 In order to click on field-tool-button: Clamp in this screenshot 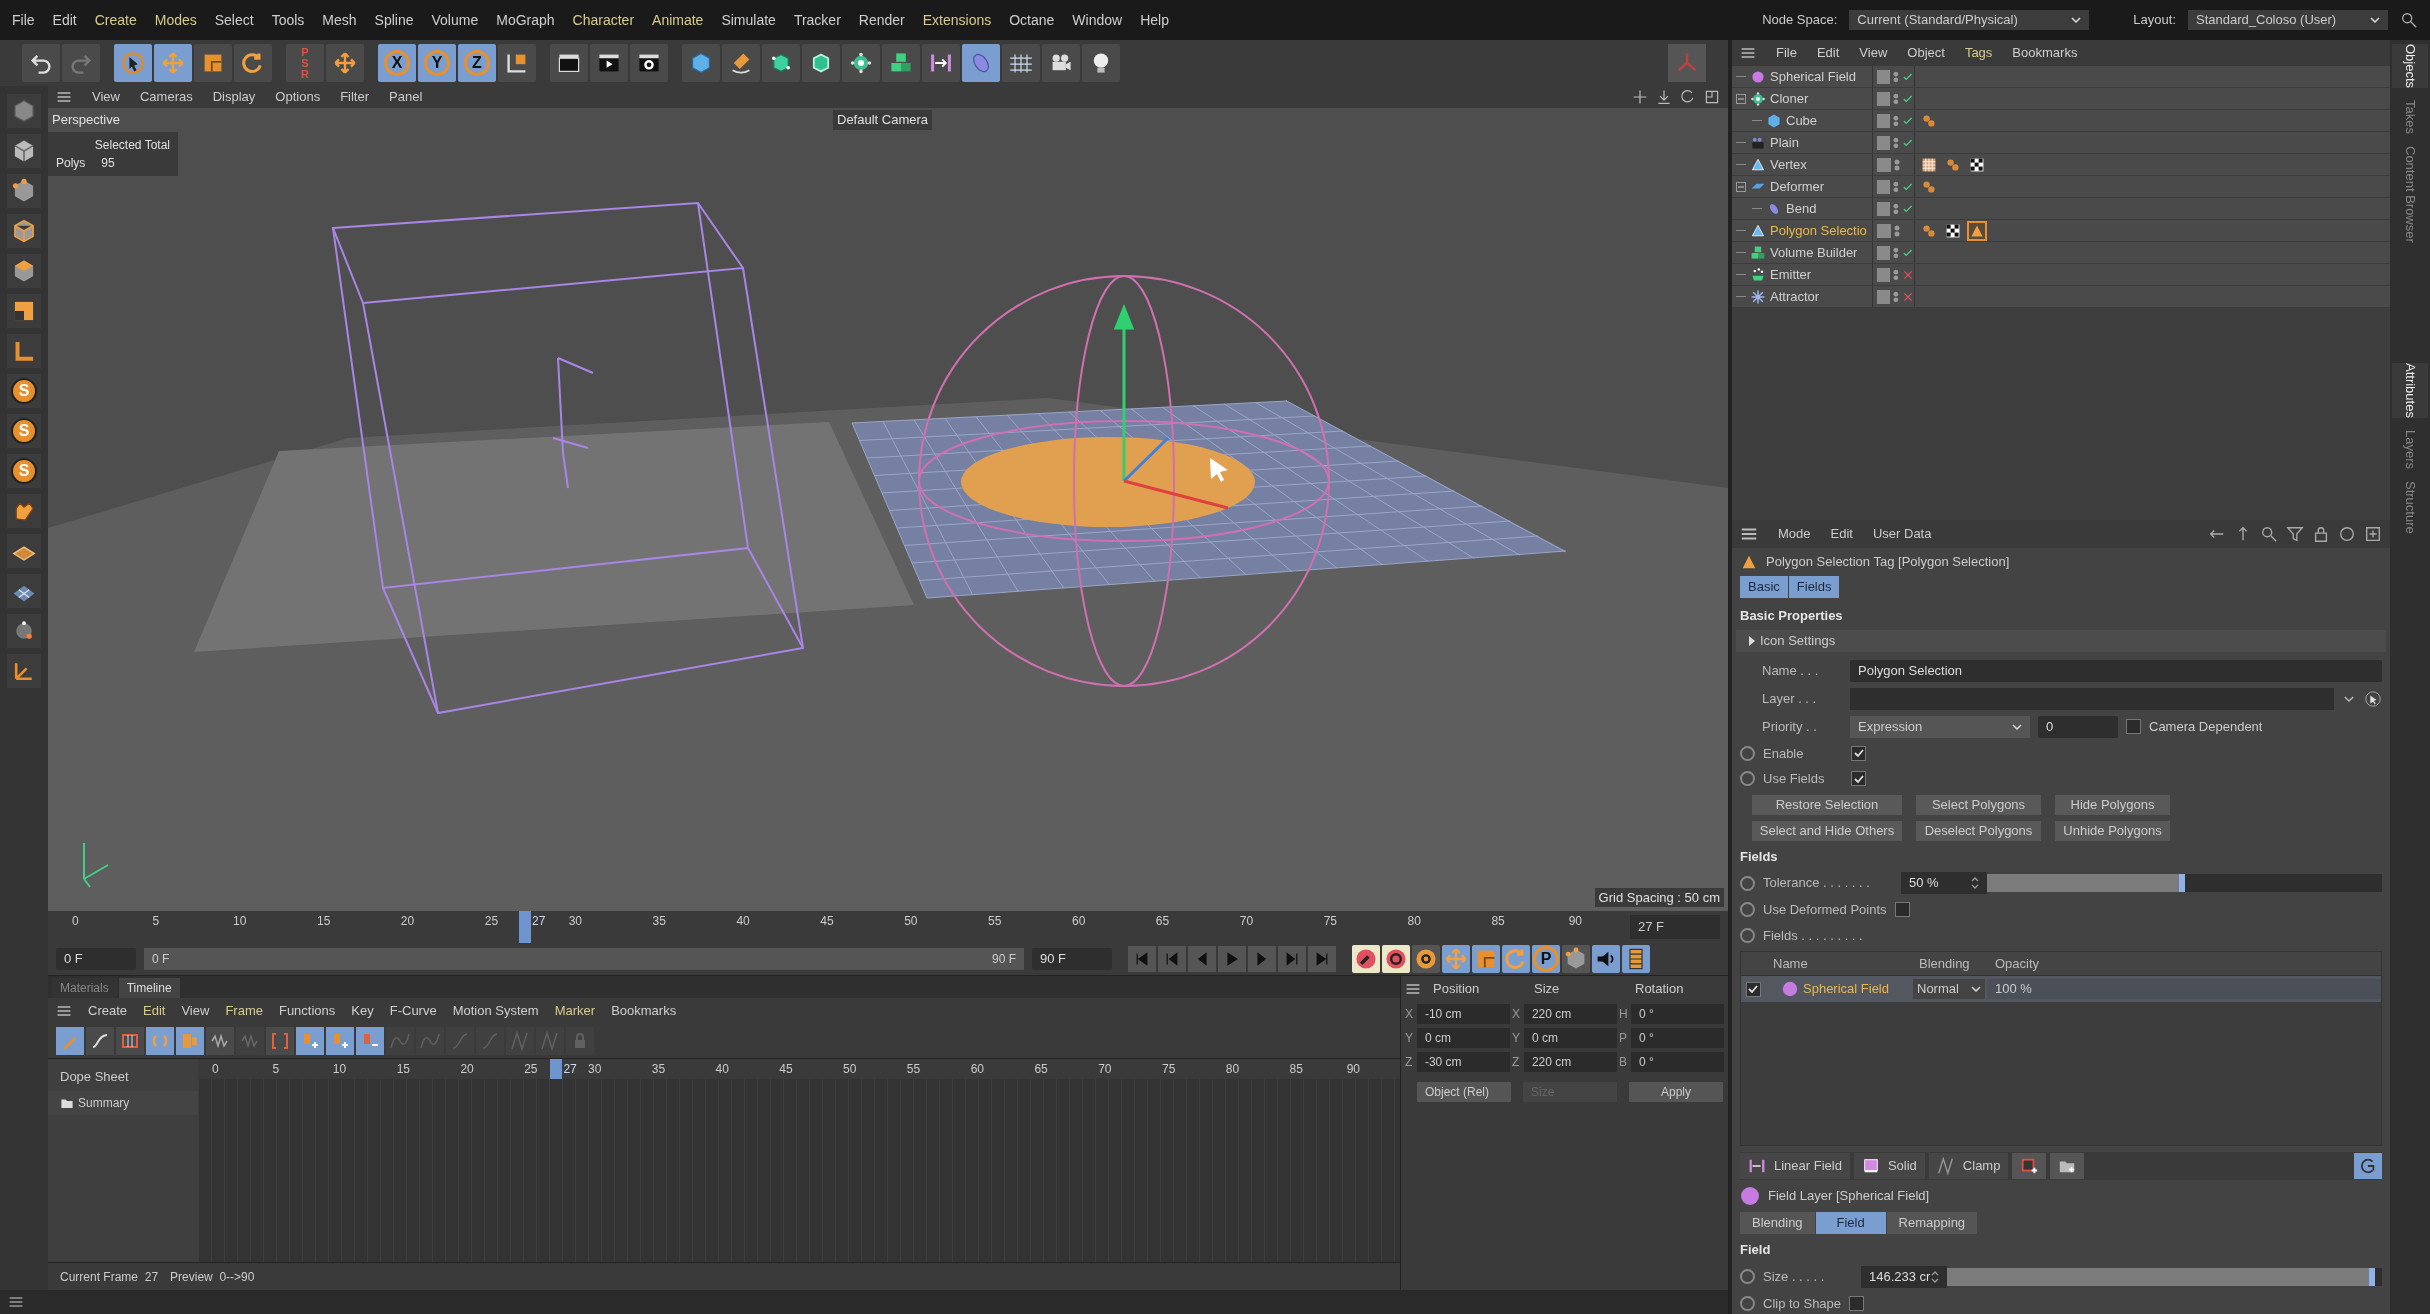, I will do `click(1968, 1166)`.